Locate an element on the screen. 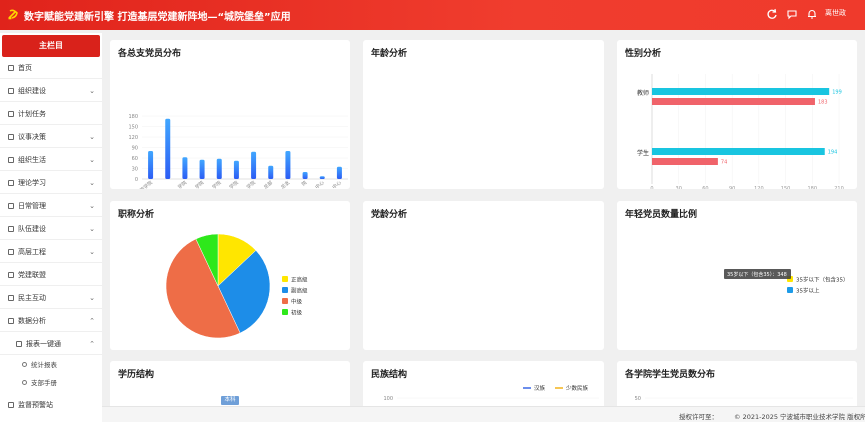  footer-license: 授权许可至： is located at coordinates (698, 417).